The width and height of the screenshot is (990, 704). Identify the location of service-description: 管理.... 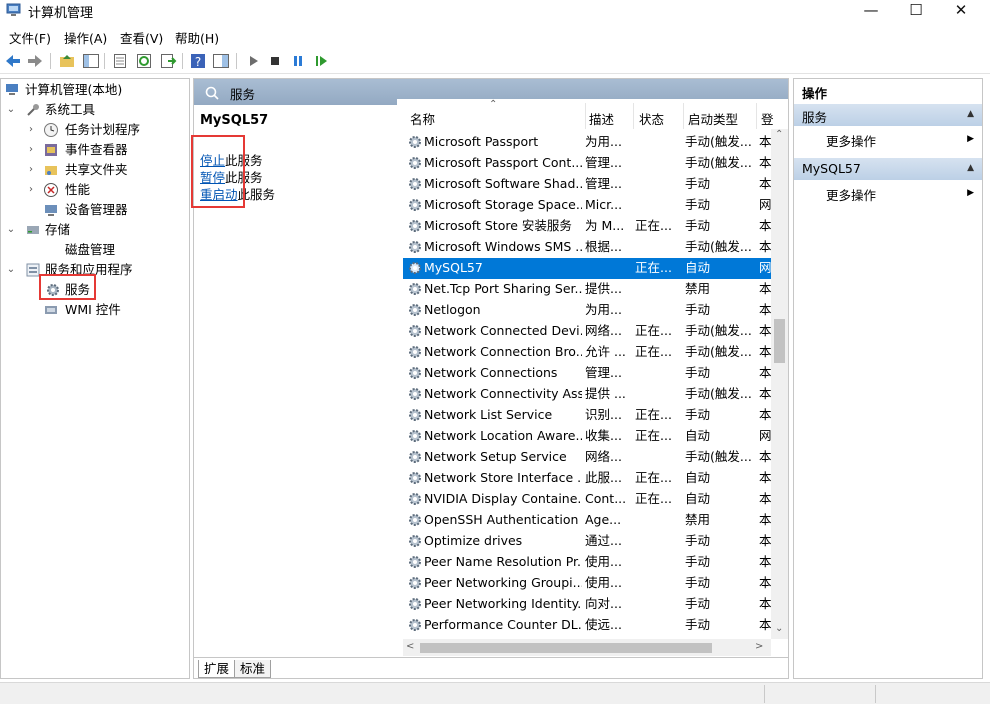
(603, 372).